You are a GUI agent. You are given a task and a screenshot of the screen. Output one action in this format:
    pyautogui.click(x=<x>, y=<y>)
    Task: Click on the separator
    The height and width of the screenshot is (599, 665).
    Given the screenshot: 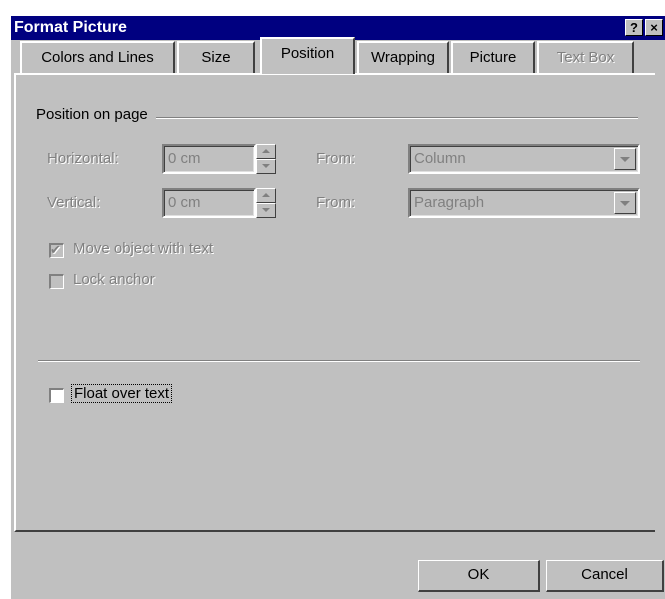 What is the action you would take?
    pyautogui.click(x=339, y=361)
    